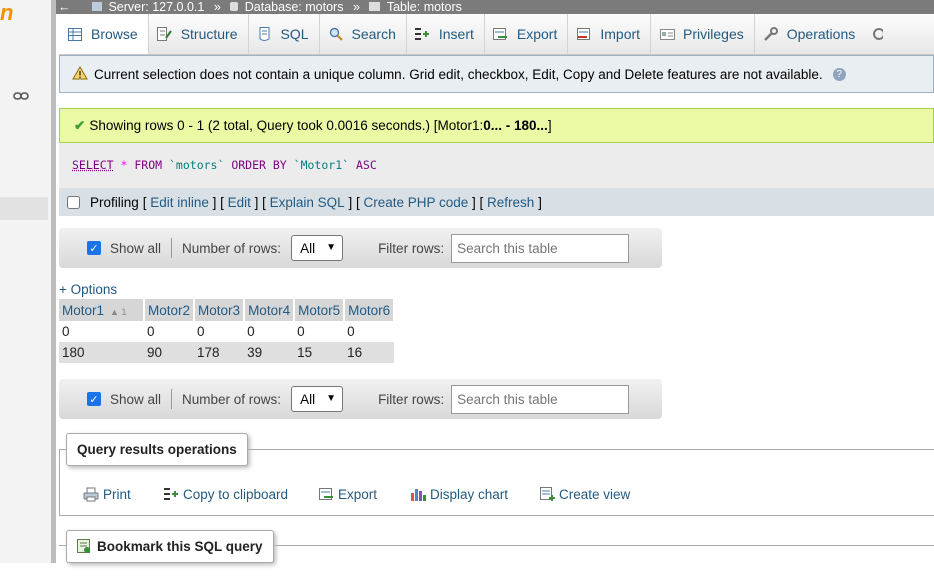  I want to click on explain-sql-link: Explain SQL, so click(307, 202).